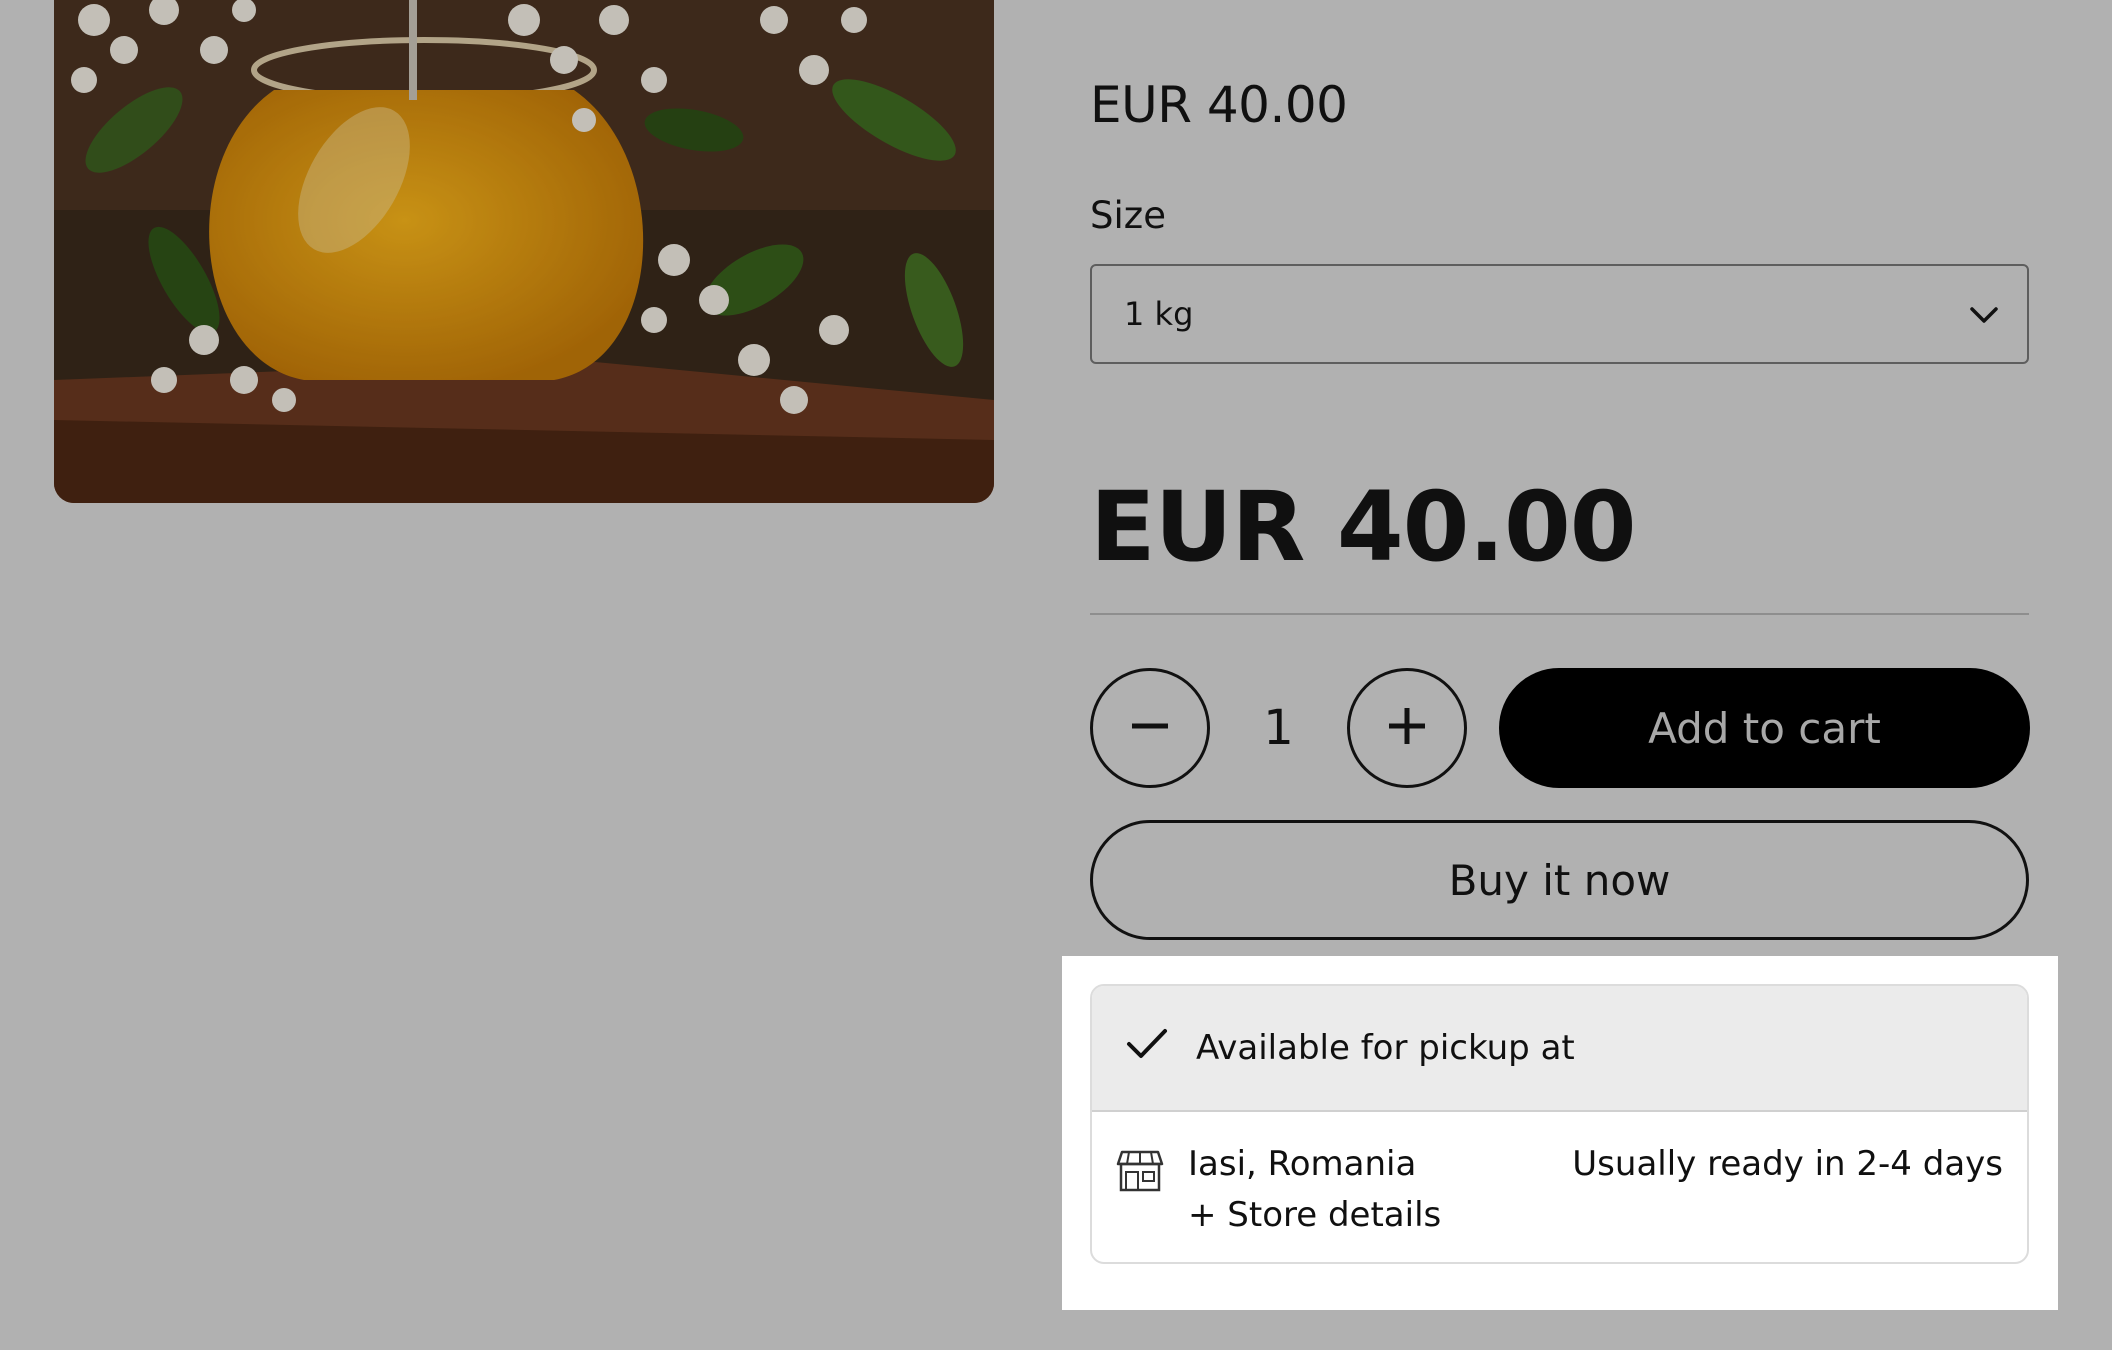  What do you see at coordinates (1159, 314) in the screenshot?
I see `size-selected-value: 1 kg` at bounding box center [1159, 314].